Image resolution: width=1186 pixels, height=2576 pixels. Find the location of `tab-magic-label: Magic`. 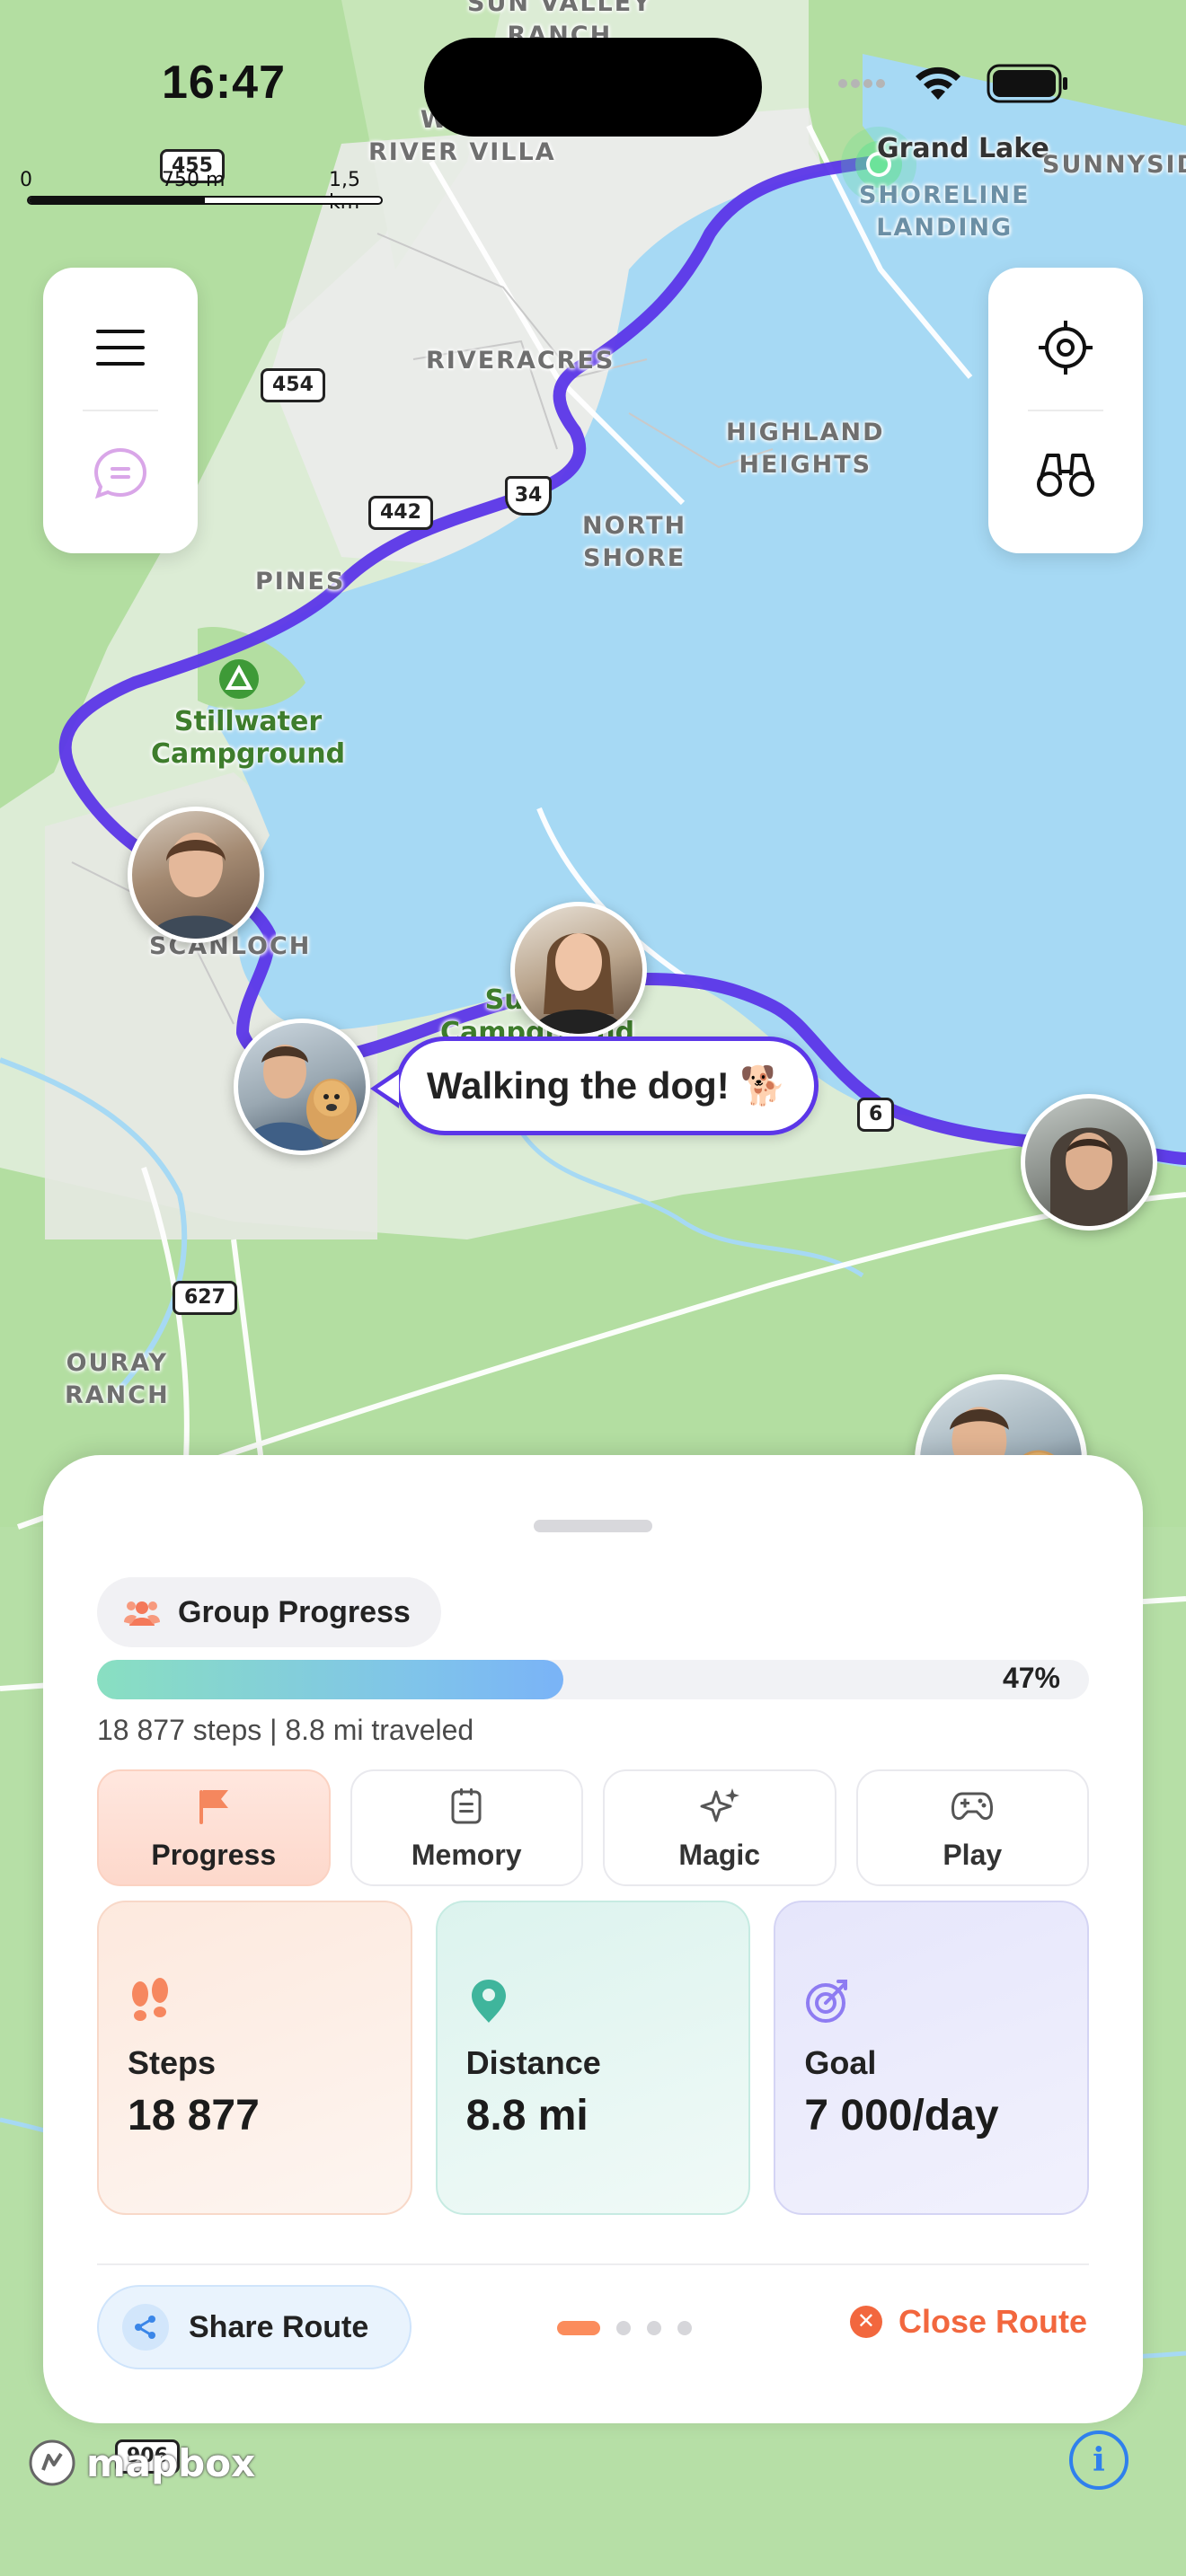

tab-magic-label: Magic is located at coordinates (719, 1854).